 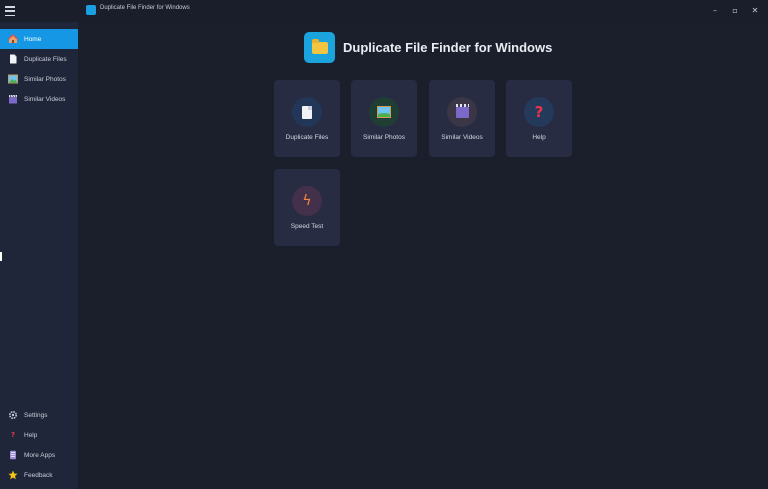 I want to click on menu-icon, so click(x=10, y=11).